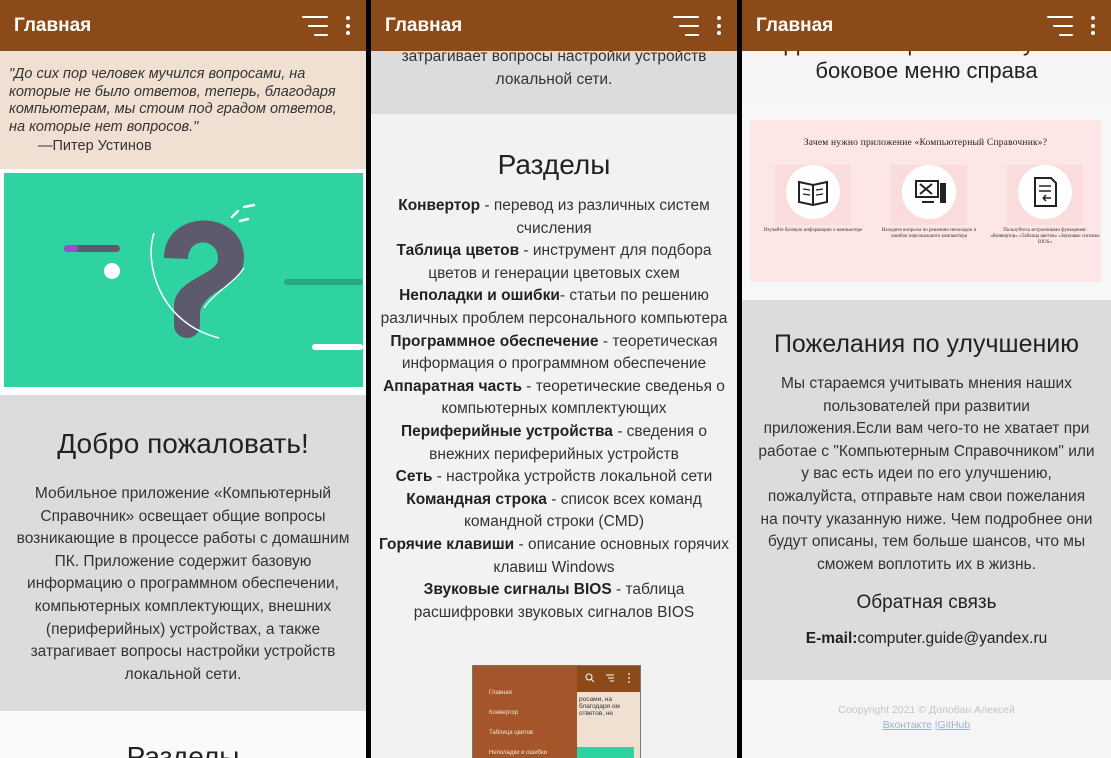 The image size is (1111, 758). I want to click on section-name: Горячие клавиши, so click(447, 544).